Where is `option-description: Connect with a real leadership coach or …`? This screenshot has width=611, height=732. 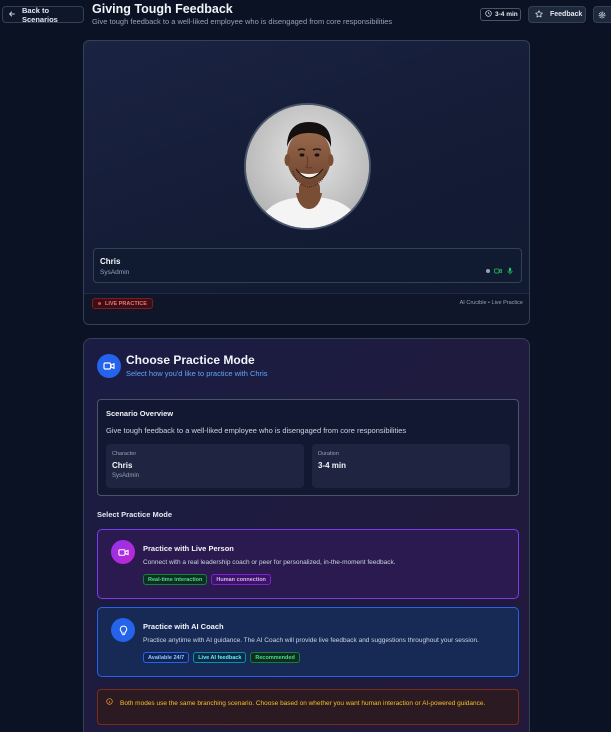
option-description: Connect with a real leadership coach or … is located at coordinates (269, 562).